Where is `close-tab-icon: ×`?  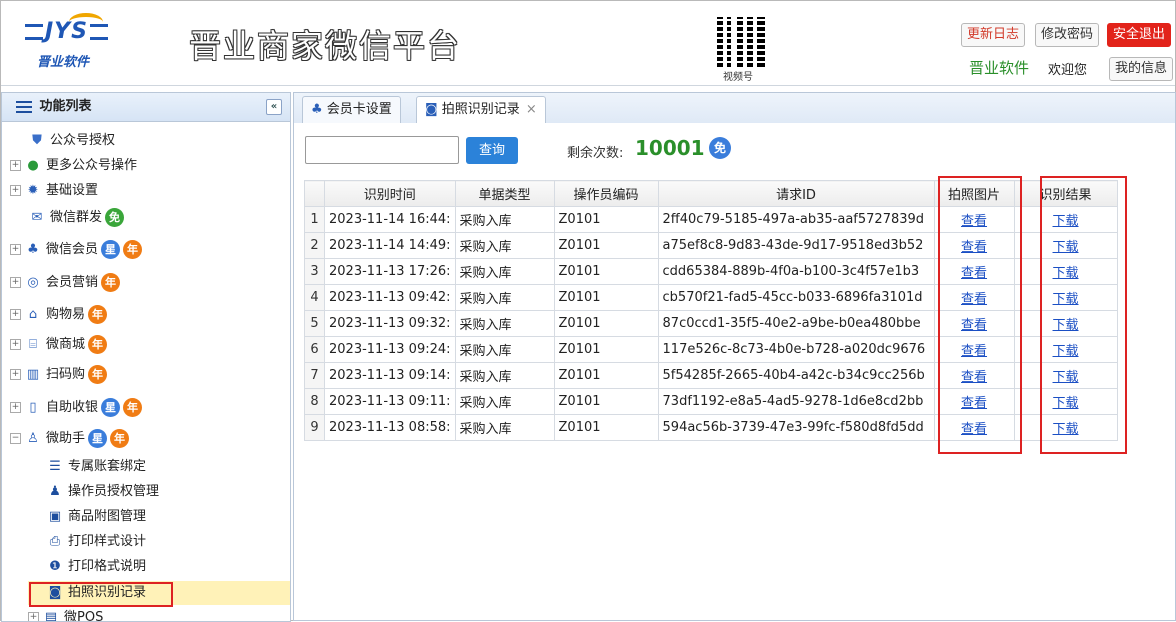
close-tab-icon: × is located at coordinates (531, 109).